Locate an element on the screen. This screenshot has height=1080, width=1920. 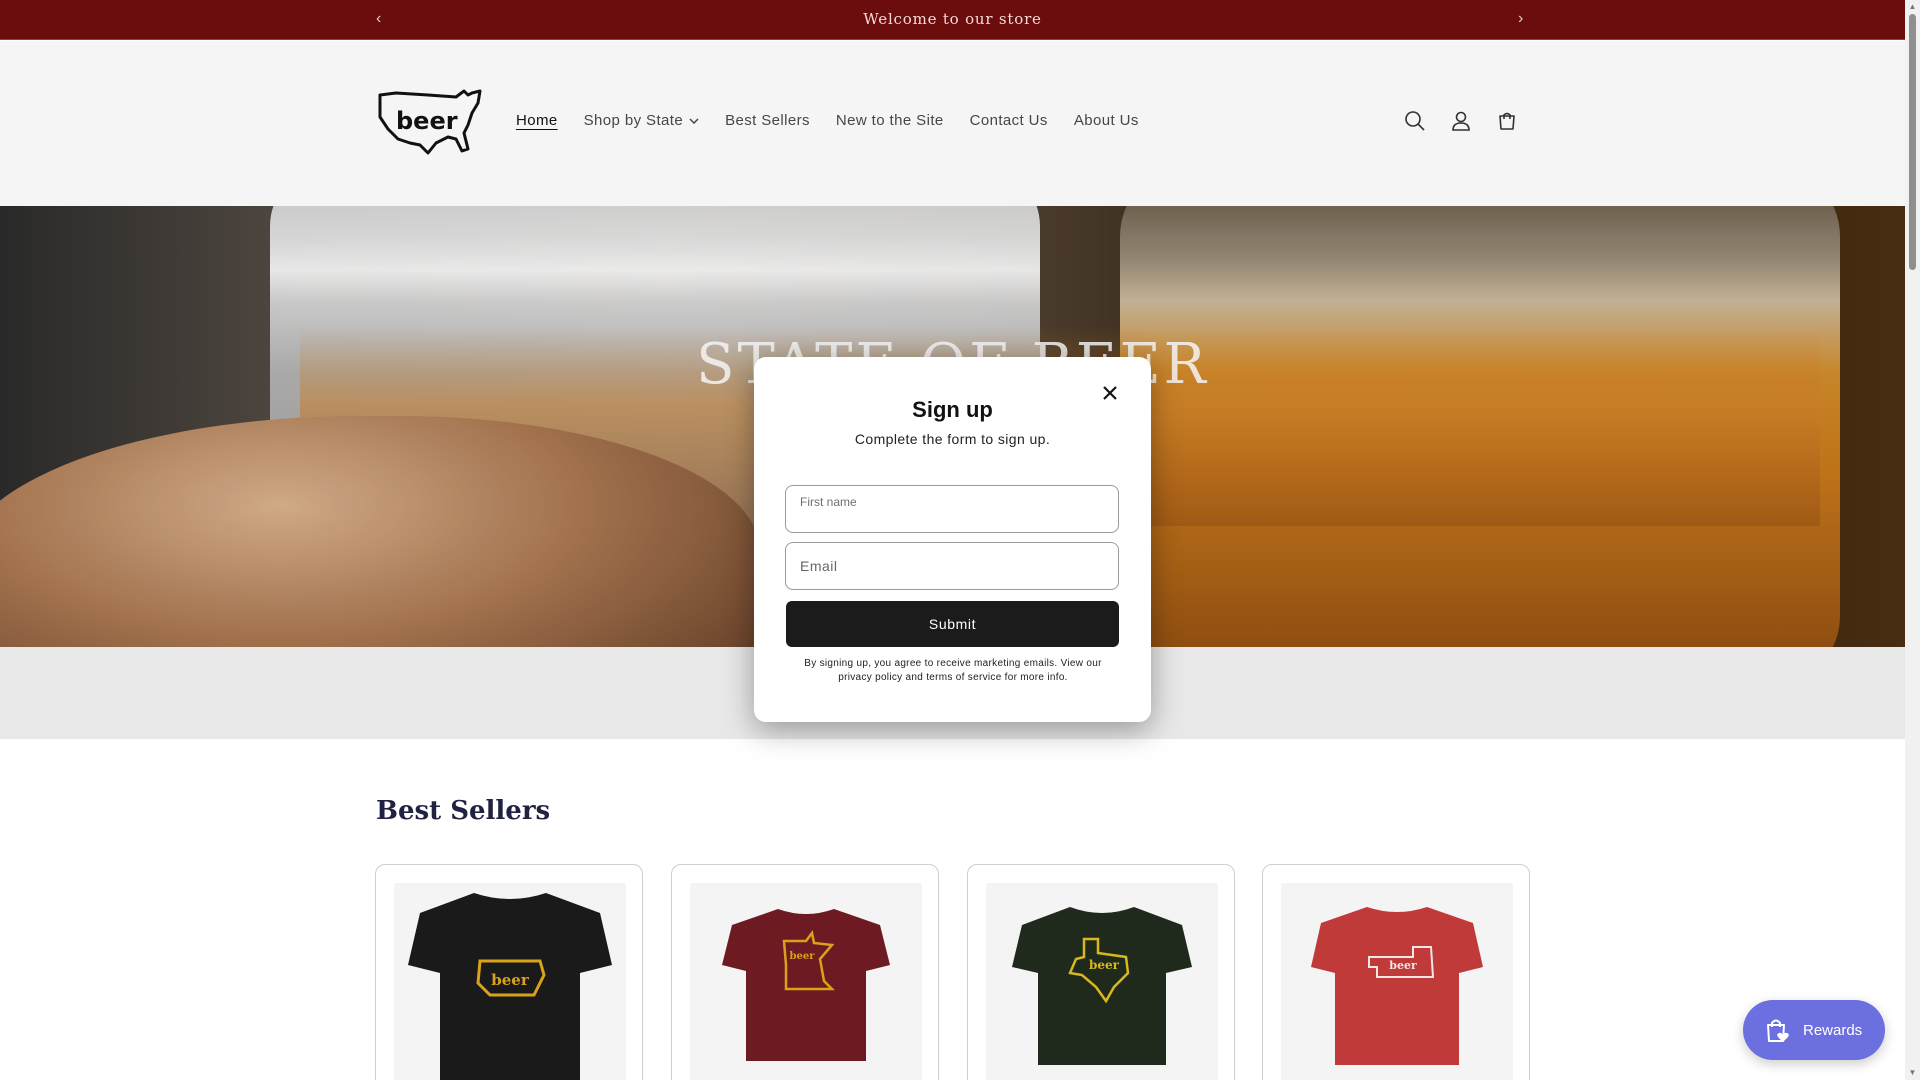
nav-shop-by-state-label: Shop by State is located at coordinates (633, 120).